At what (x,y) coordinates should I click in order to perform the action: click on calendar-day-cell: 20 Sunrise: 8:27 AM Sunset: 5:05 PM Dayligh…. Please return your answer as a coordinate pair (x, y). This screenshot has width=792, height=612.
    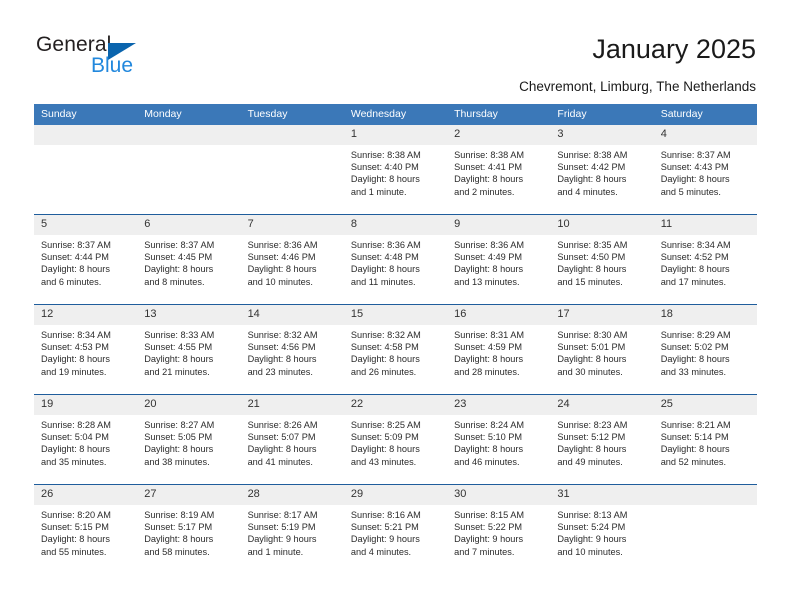
    Looking at the image, I should click on (189, 439).